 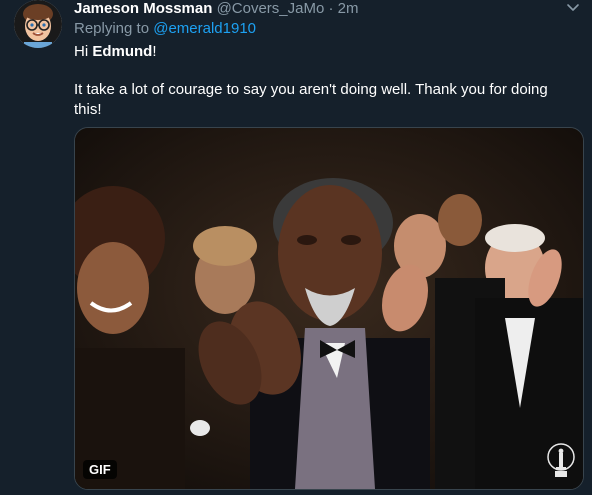 I want to click on chevron-down-icon, so click(x=573, y=7).